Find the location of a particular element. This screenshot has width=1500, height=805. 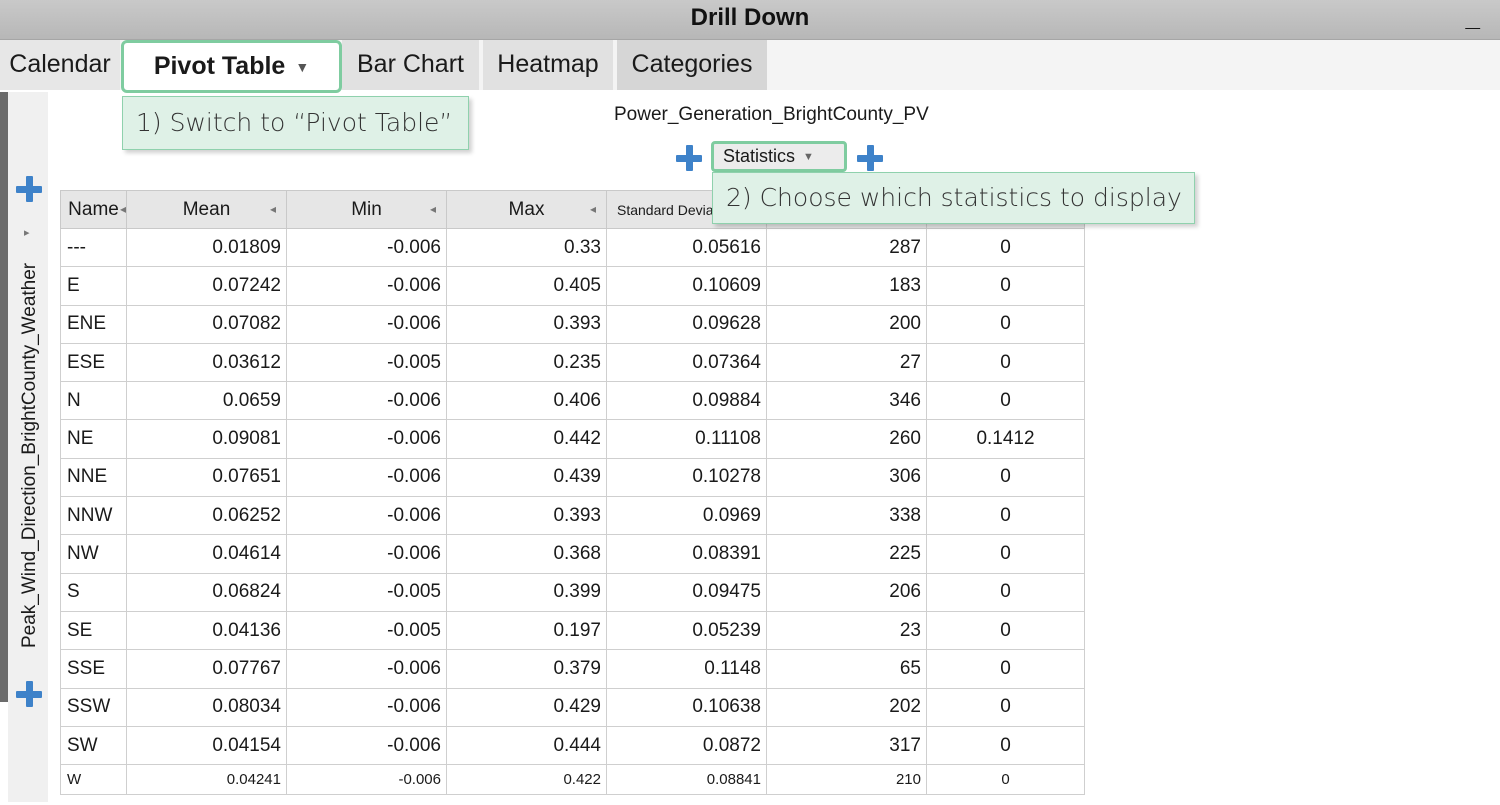

max-cell: 0.444 is located at coordinates (526, 745).